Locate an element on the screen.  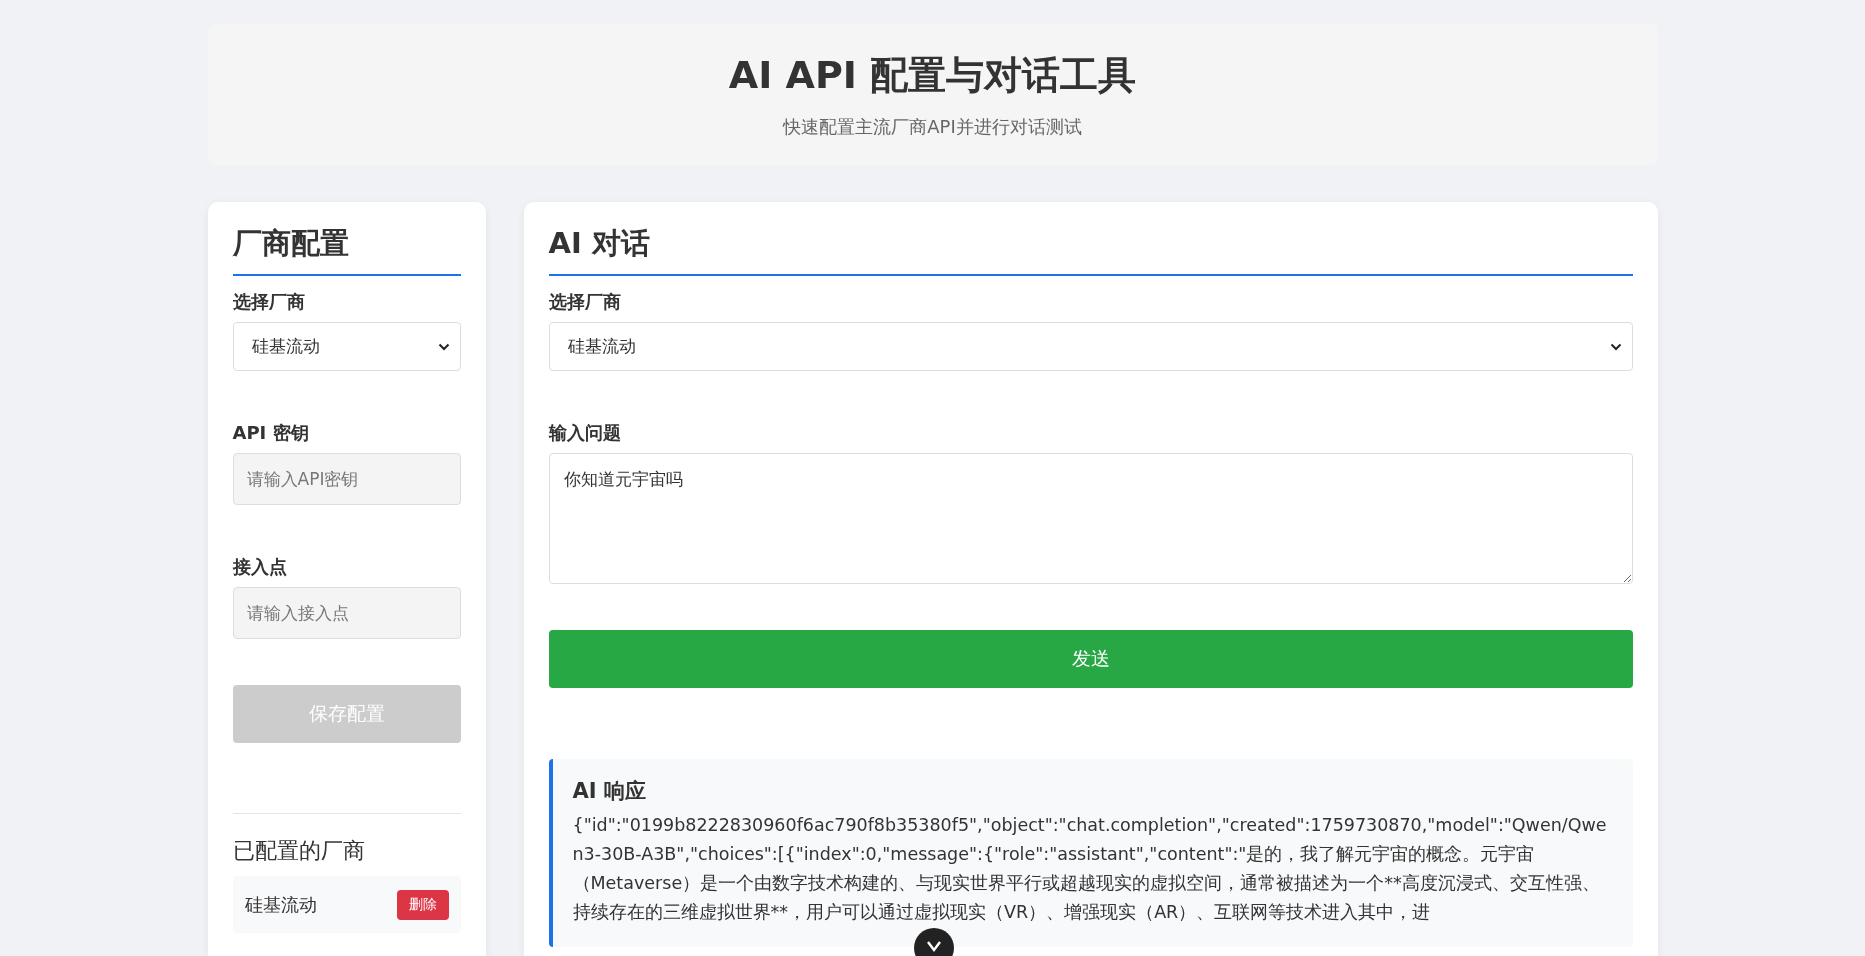
page-subtitle: 快速配置主流厂商API并进行对话测试 is located at coordinates (932, 127).